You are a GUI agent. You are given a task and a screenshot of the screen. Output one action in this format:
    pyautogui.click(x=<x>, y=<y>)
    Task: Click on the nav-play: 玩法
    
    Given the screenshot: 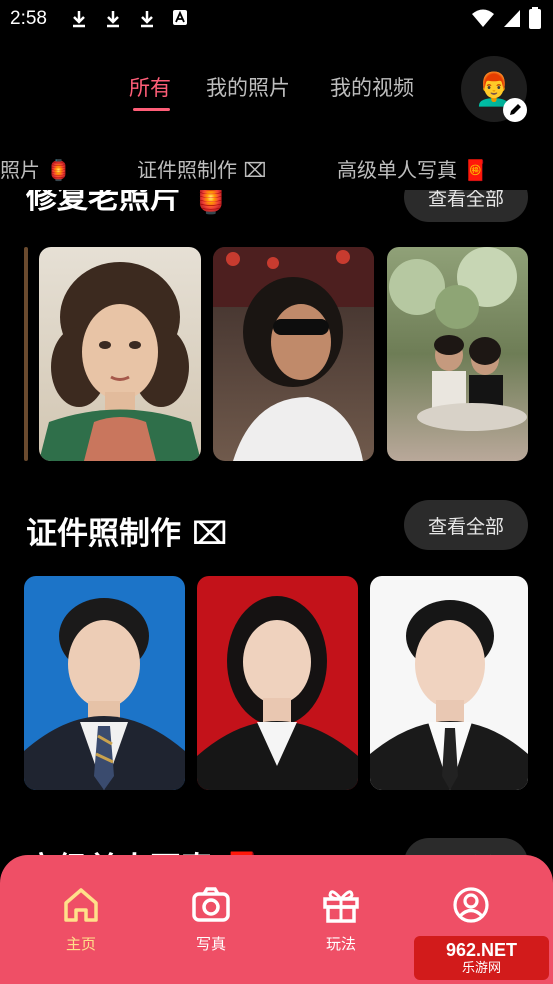 What is the action you would take?
    pyautogui.click(x=341, y=919)
    